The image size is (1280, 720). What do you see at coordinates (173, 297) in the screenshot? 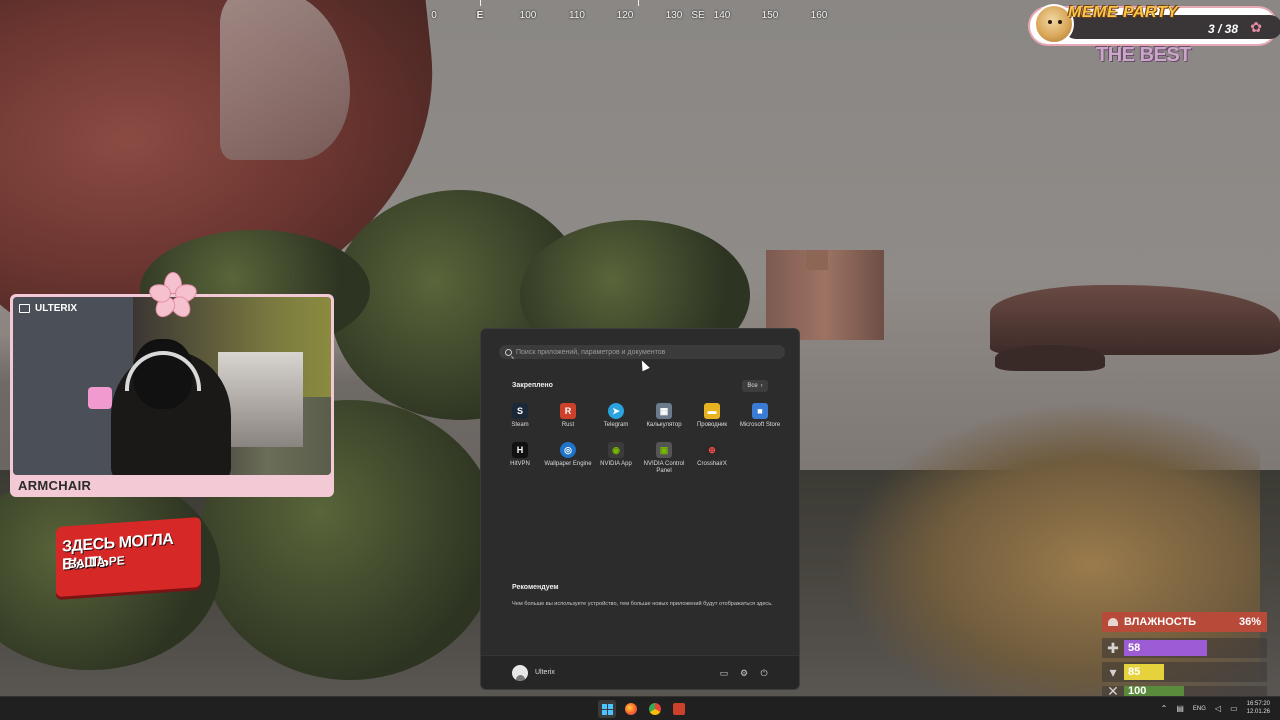
I see `sakura-flower-icon` at bounding box center [173, 297].